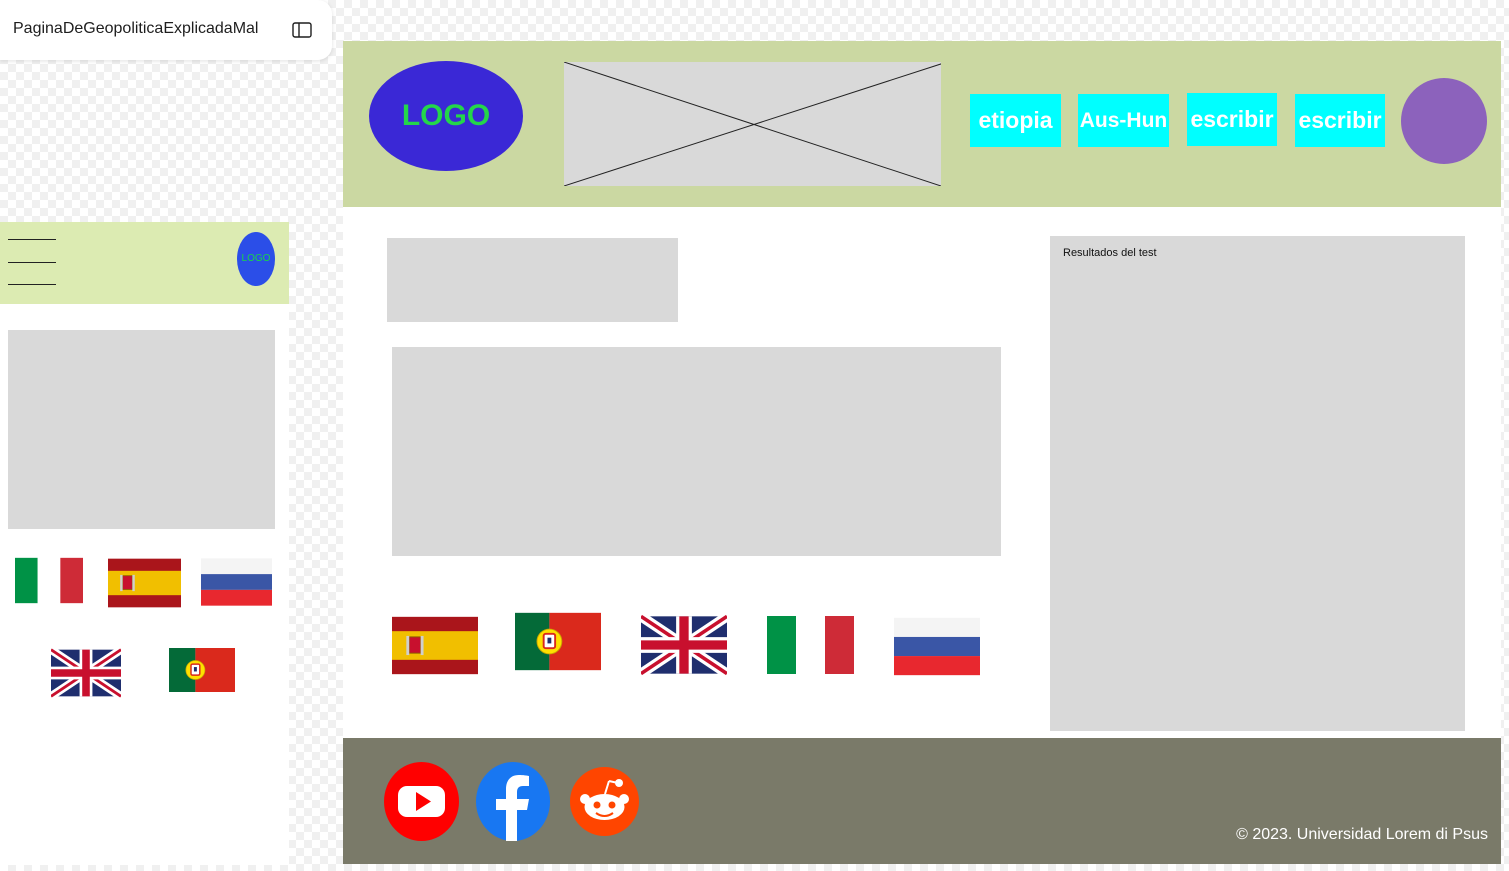 The height and width of the screenshot is (871, 1509). What do you see at coordinates (513, 801) in the screenshot?
I see `facebook-icon` at bounding box center [513, 801].